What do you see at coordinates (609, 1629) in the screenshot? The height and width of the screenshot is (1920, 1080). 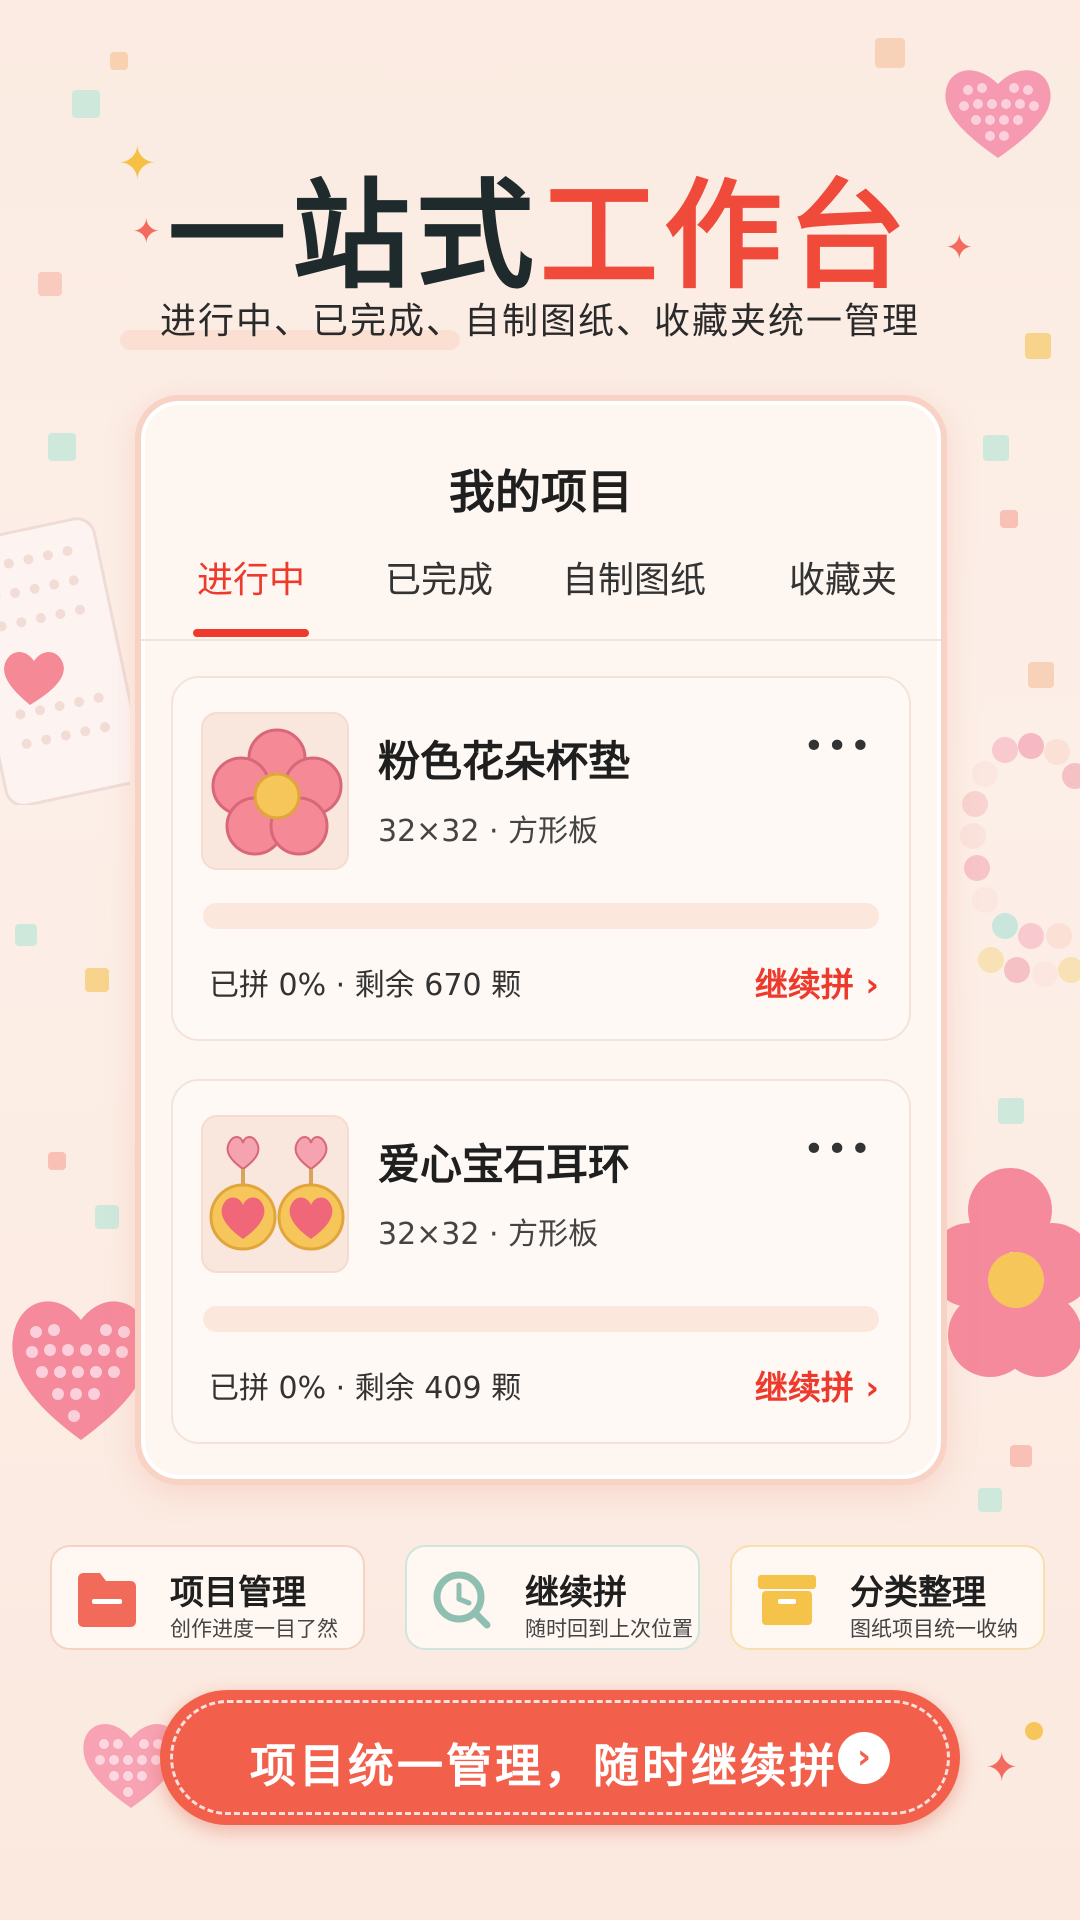 I see `feature-desc: 随时回到上次位置` at bounding box center [609, 1629].